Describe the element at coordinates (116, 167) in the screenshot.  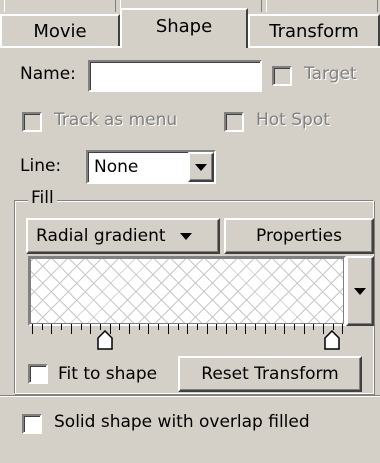
I see `line-select-value: None` at that location.